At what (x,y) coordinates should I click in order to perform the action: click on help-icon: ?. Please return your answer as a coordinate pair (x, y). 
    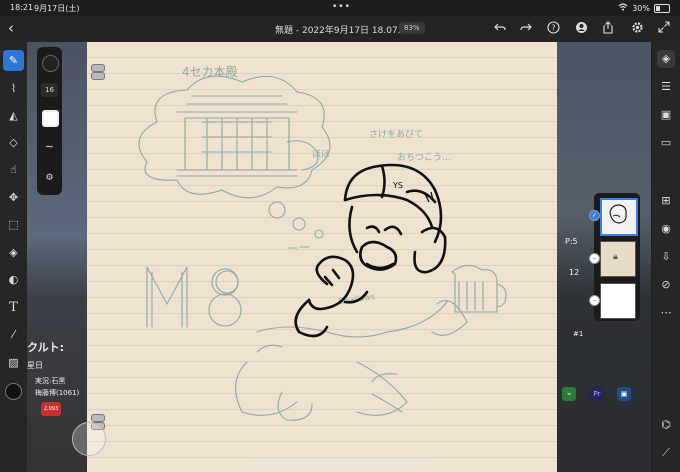
    Looking at the image, I should click on (553, 28).